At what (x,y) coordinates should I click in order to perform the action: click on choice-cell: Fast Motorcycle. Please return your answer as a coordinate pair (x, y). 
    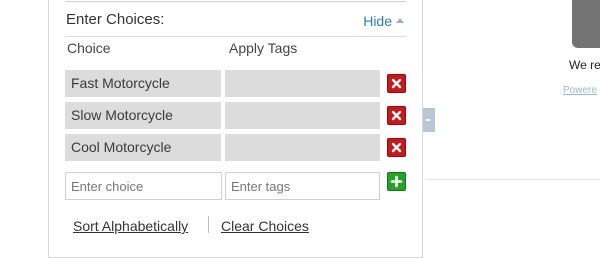
    Looking at the image, I should click on (143, 83).